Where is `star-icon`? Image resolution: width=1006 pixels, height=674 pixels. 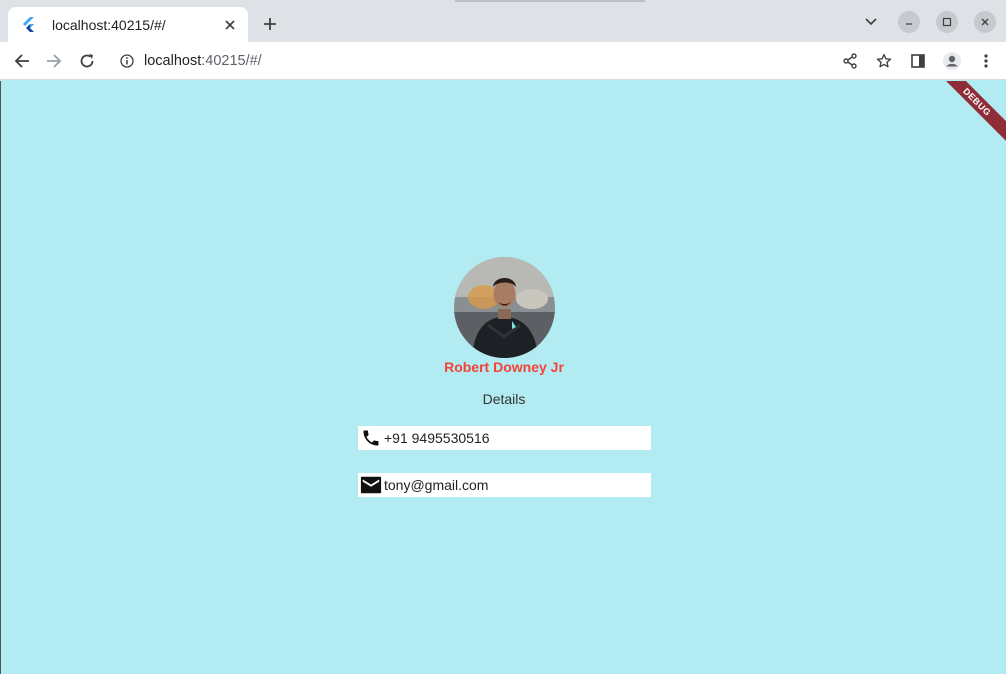 star-icon is located at coordinates (884, 61).